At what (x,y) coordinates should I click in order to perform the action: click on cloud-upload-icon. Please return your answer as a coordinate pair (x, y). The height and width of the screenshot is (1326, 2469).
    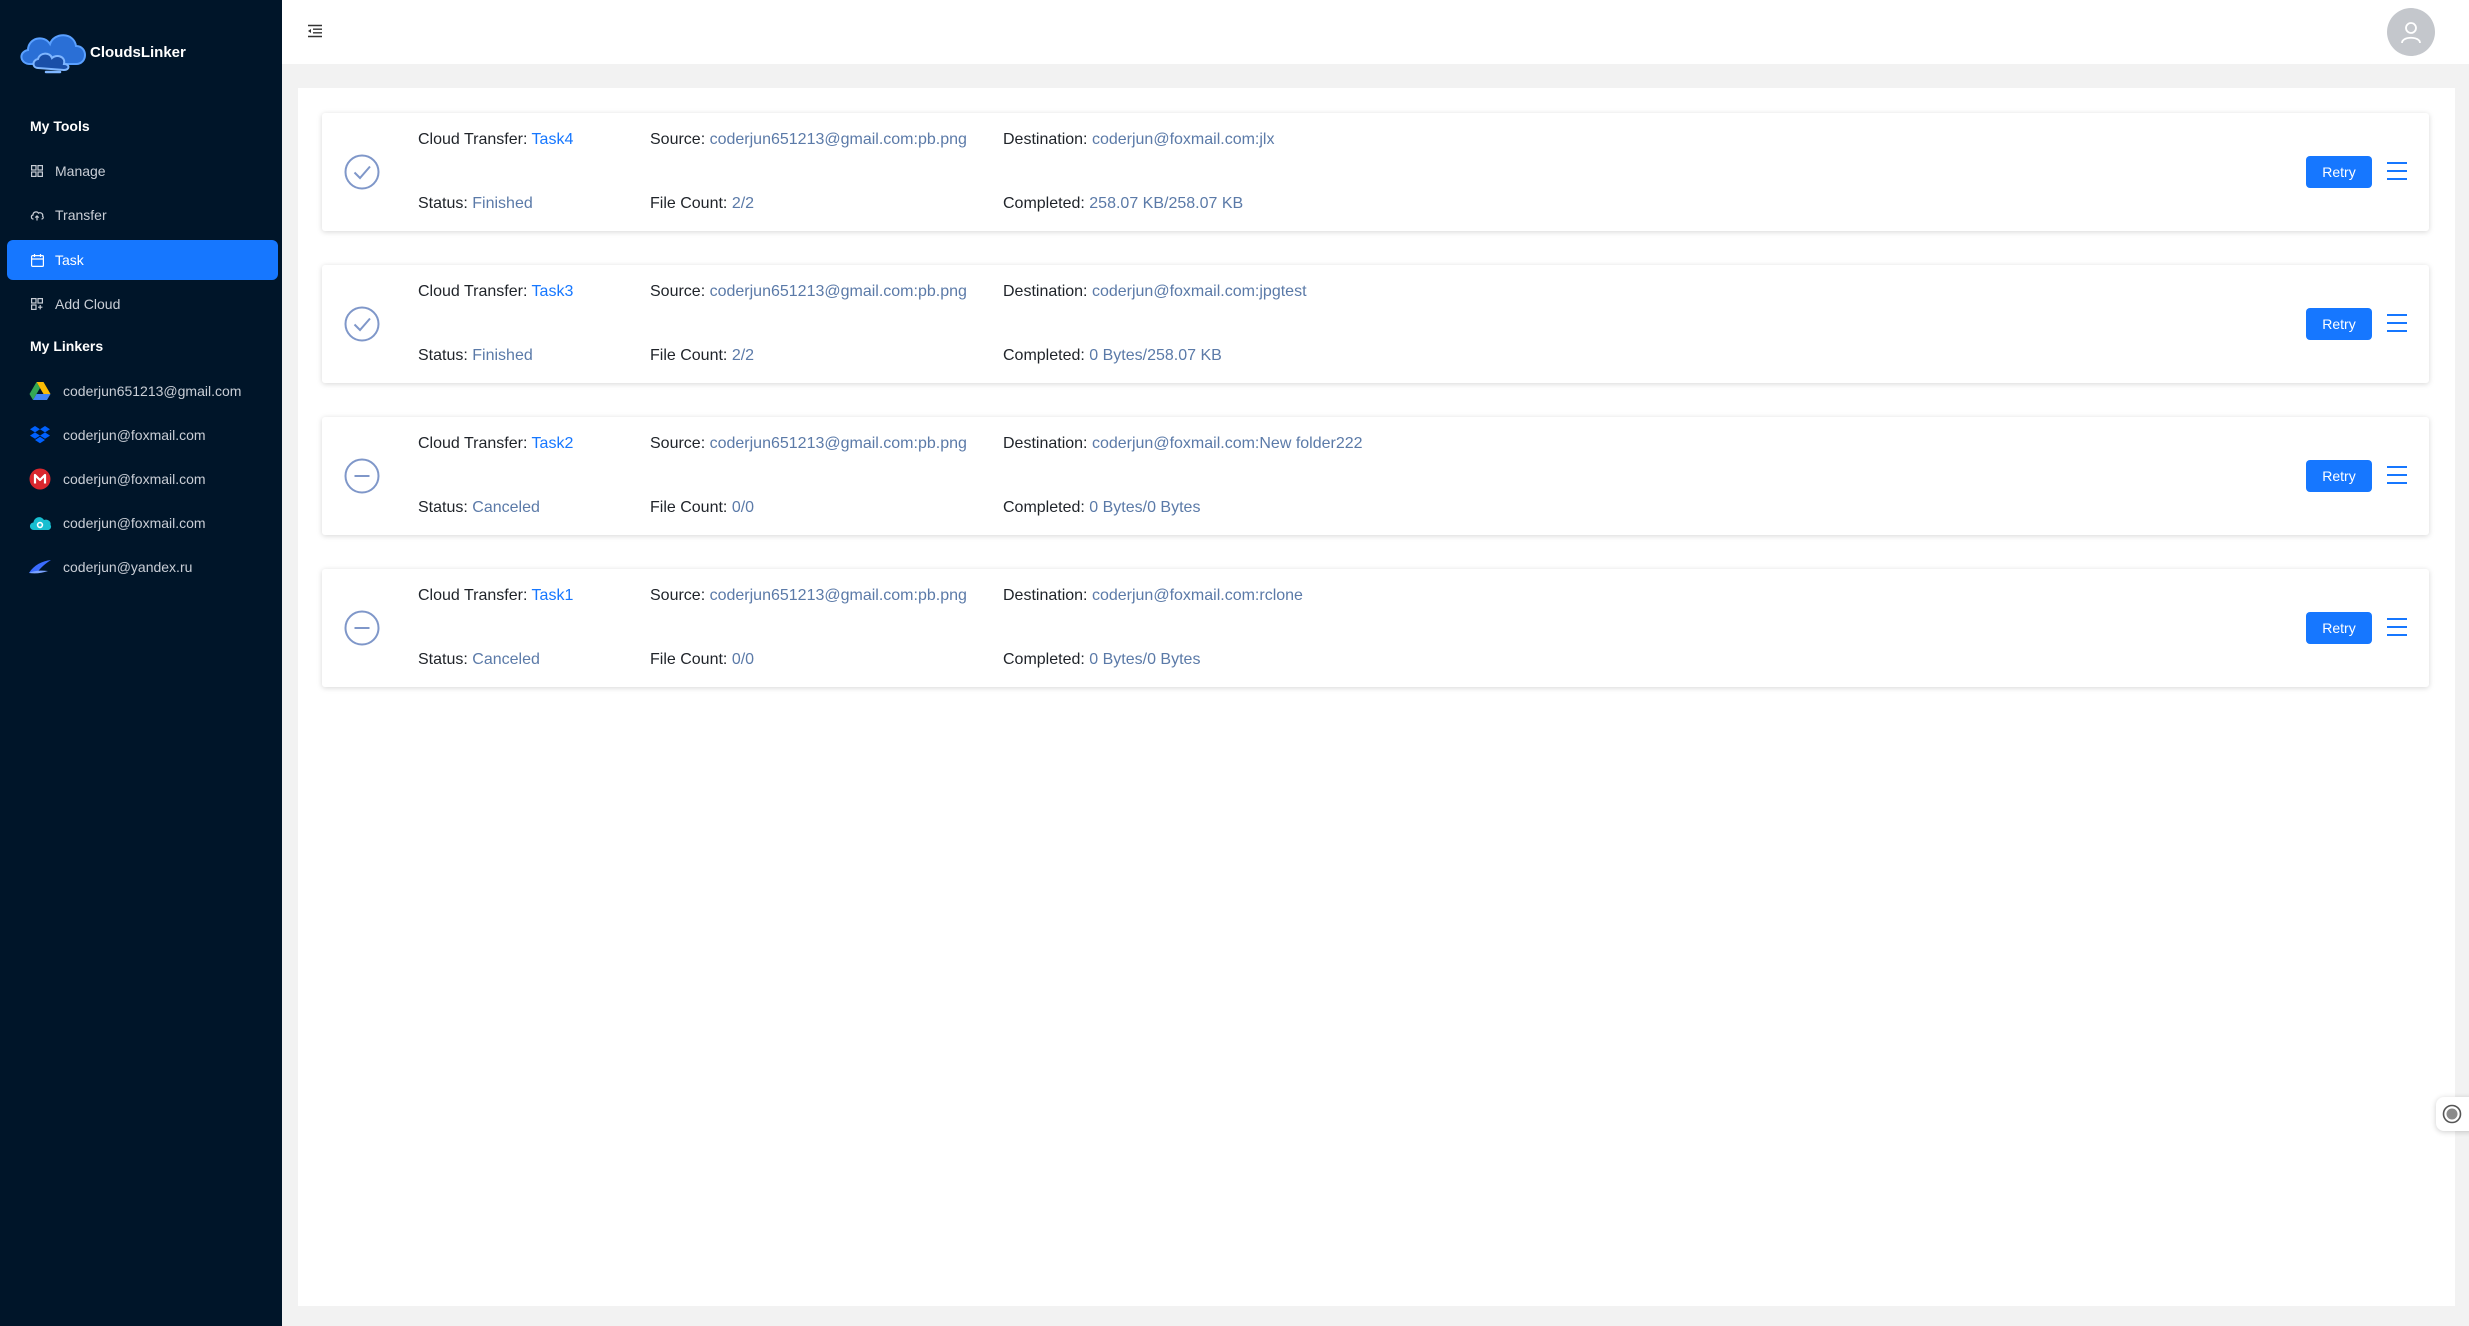
    Looking at the image, I should click on (37, 215).